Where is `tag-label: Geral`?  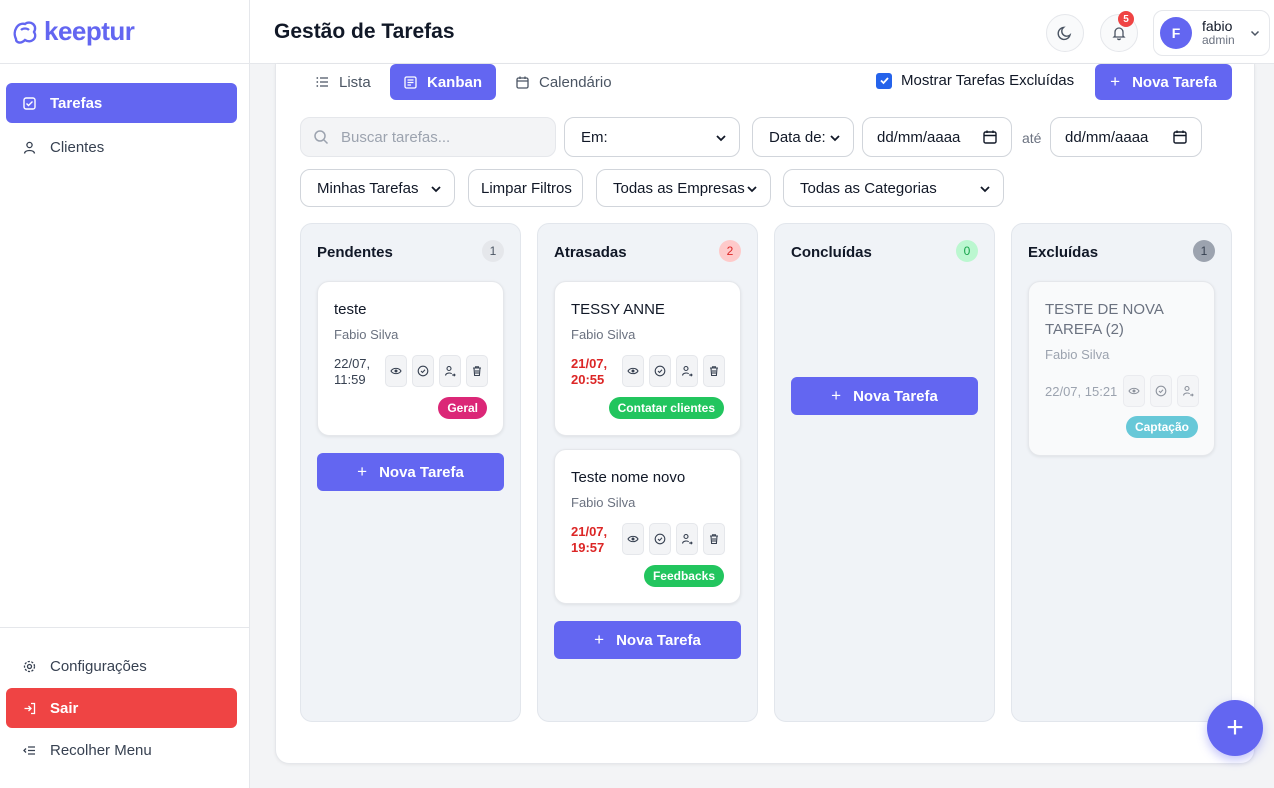 tag-label: Geral is located at coordinates (462, 408).